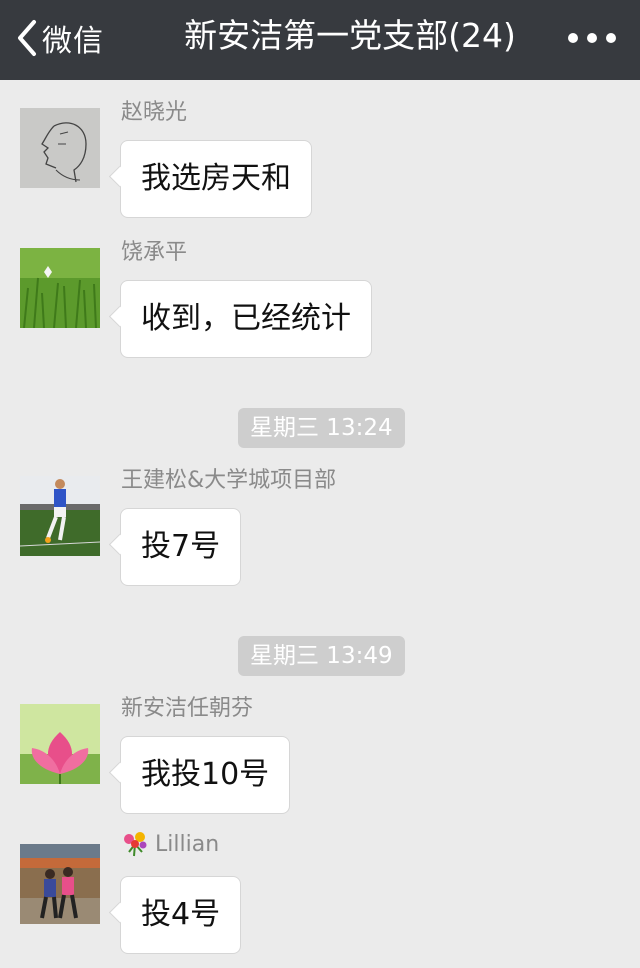 Image resolution: width=640 pixels, height=968 pixels. Describe the element at coordinates (187, 844) in the screenshot. I see `sender-name-text: Lillian` at that location.